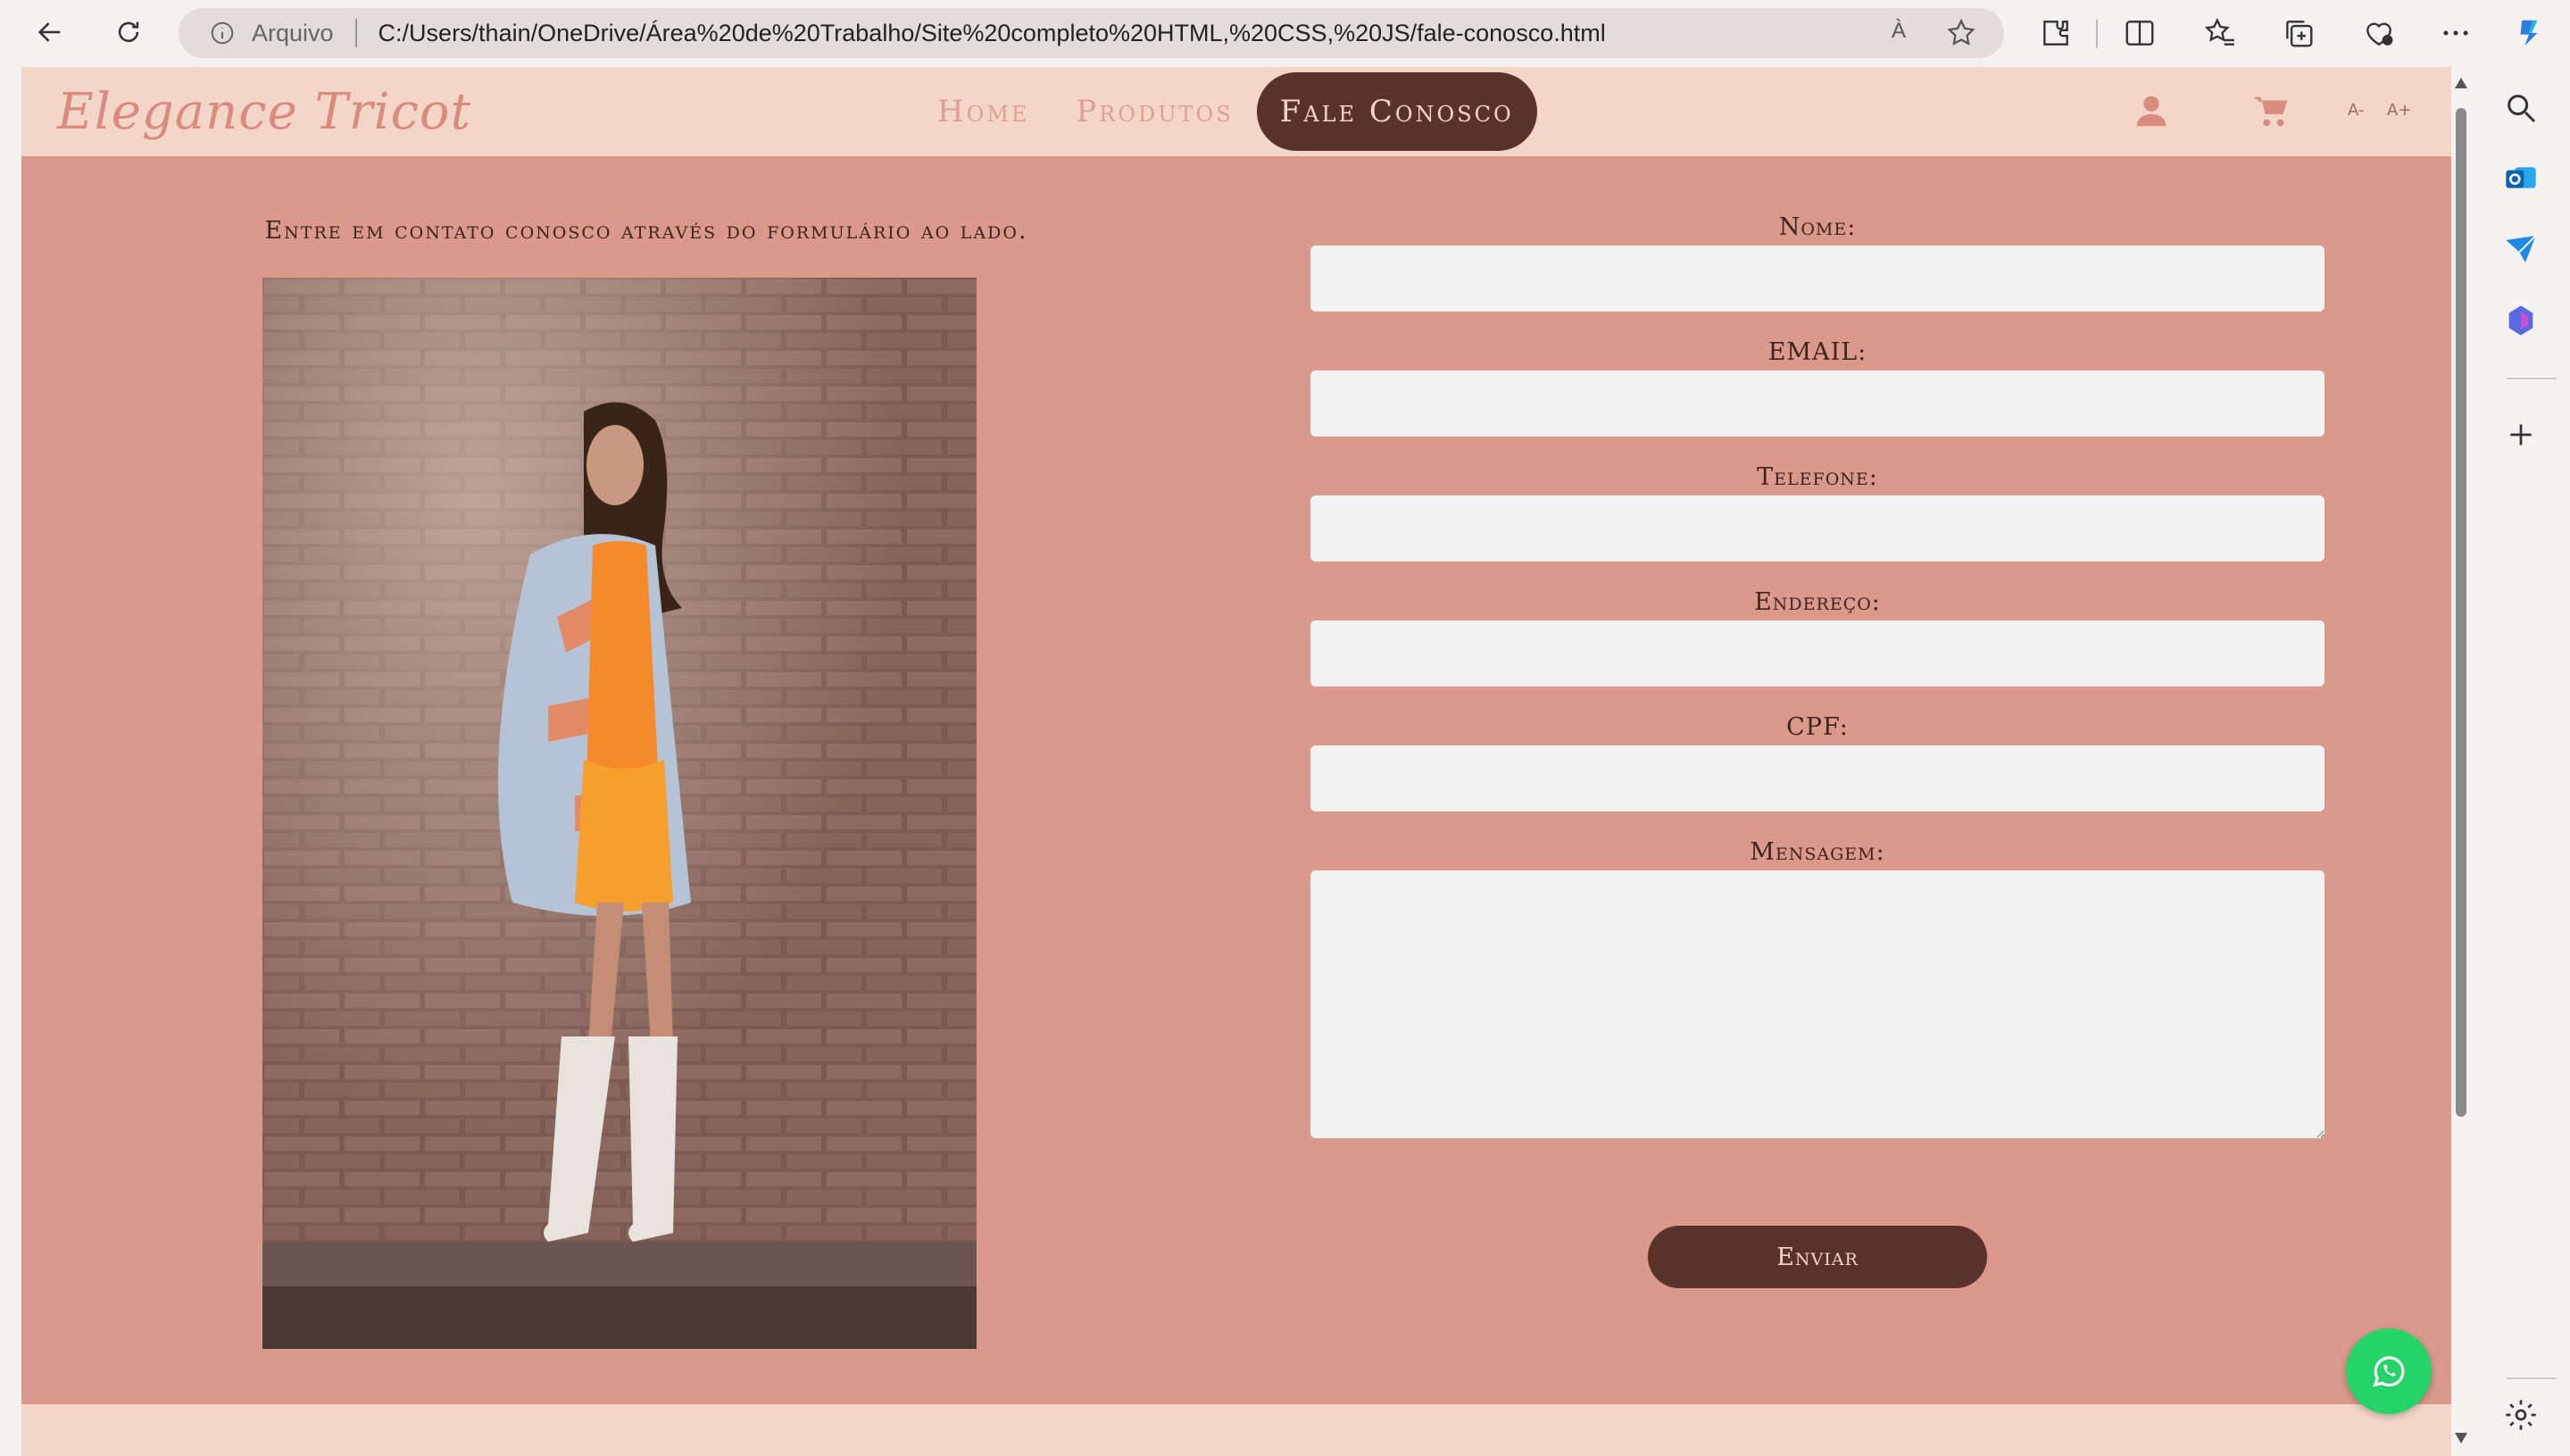 This screenshot has width=2570, height=1456. I want to click on scroll-up-arrow, so click(2461, 83).